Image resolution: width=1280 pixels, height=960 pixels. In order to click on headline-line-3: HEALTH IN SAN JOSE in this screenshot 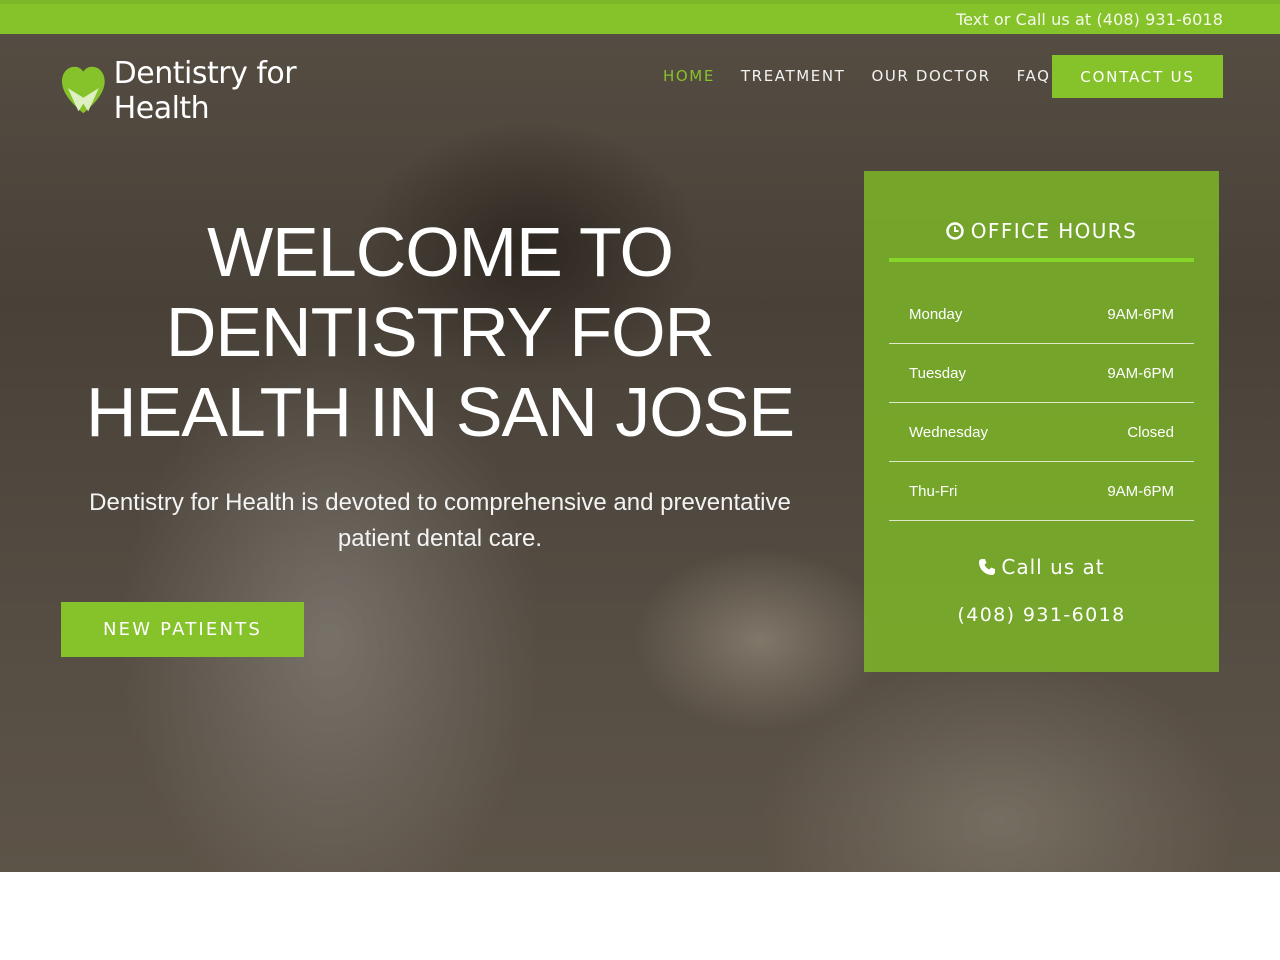, I will do `click(440, 412)`.